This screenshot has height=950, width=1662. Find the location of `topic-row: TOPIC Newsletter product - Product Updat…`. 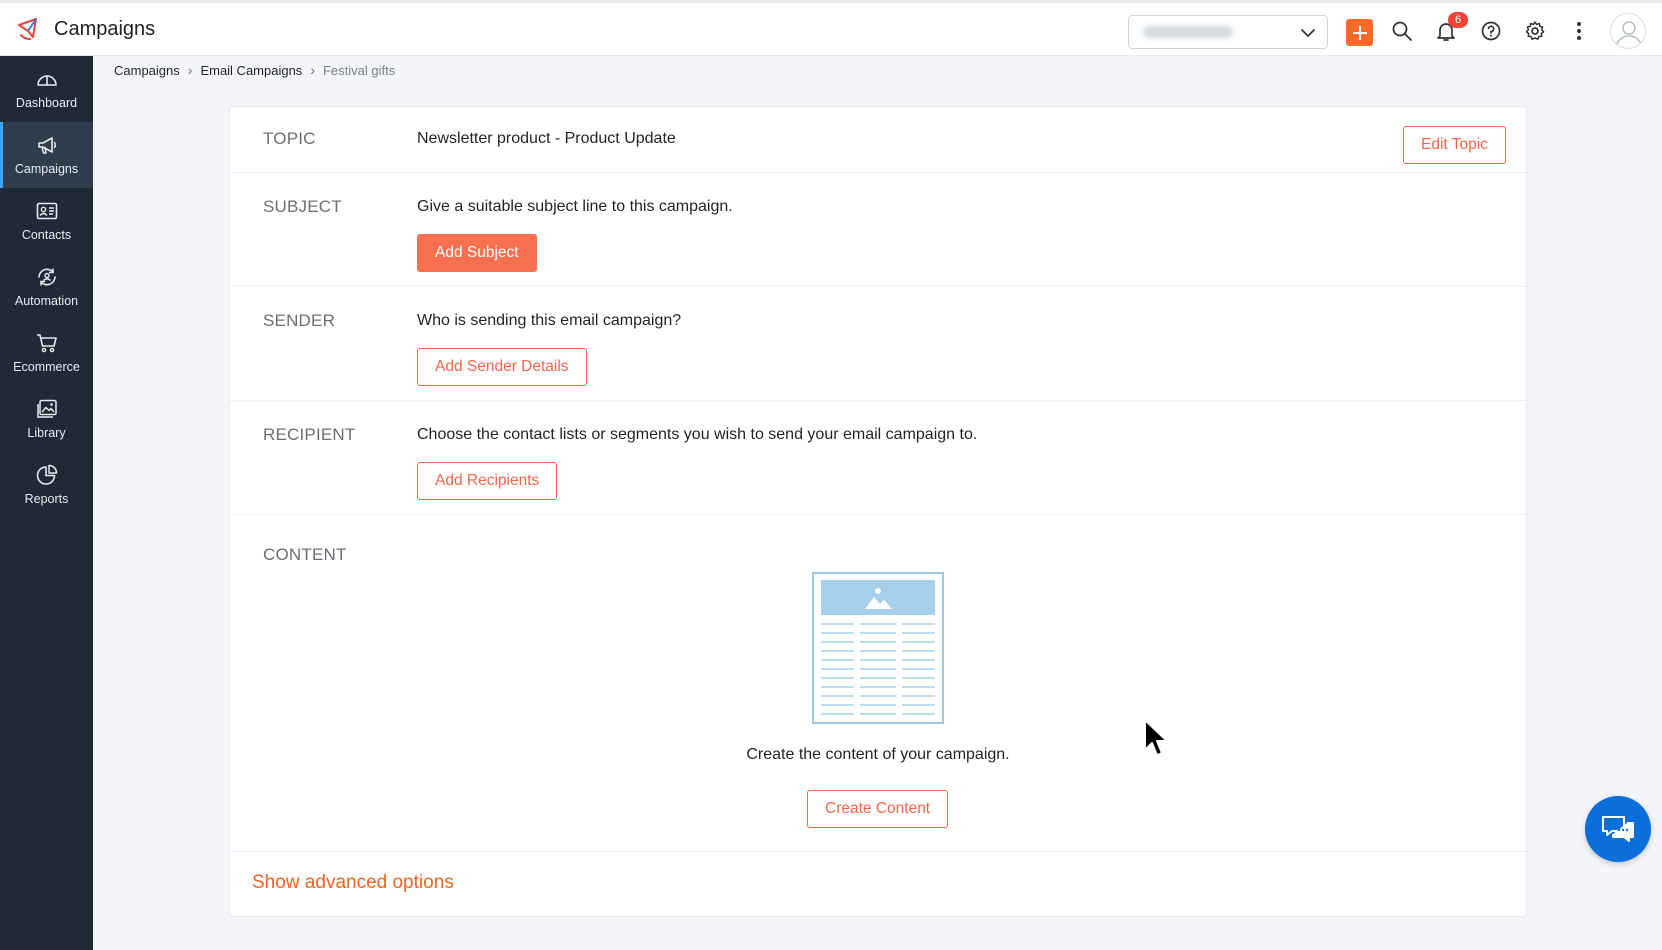

topic-row: TOPIC Newsletter product - Product Updat… is located at coordinates (878, 140).